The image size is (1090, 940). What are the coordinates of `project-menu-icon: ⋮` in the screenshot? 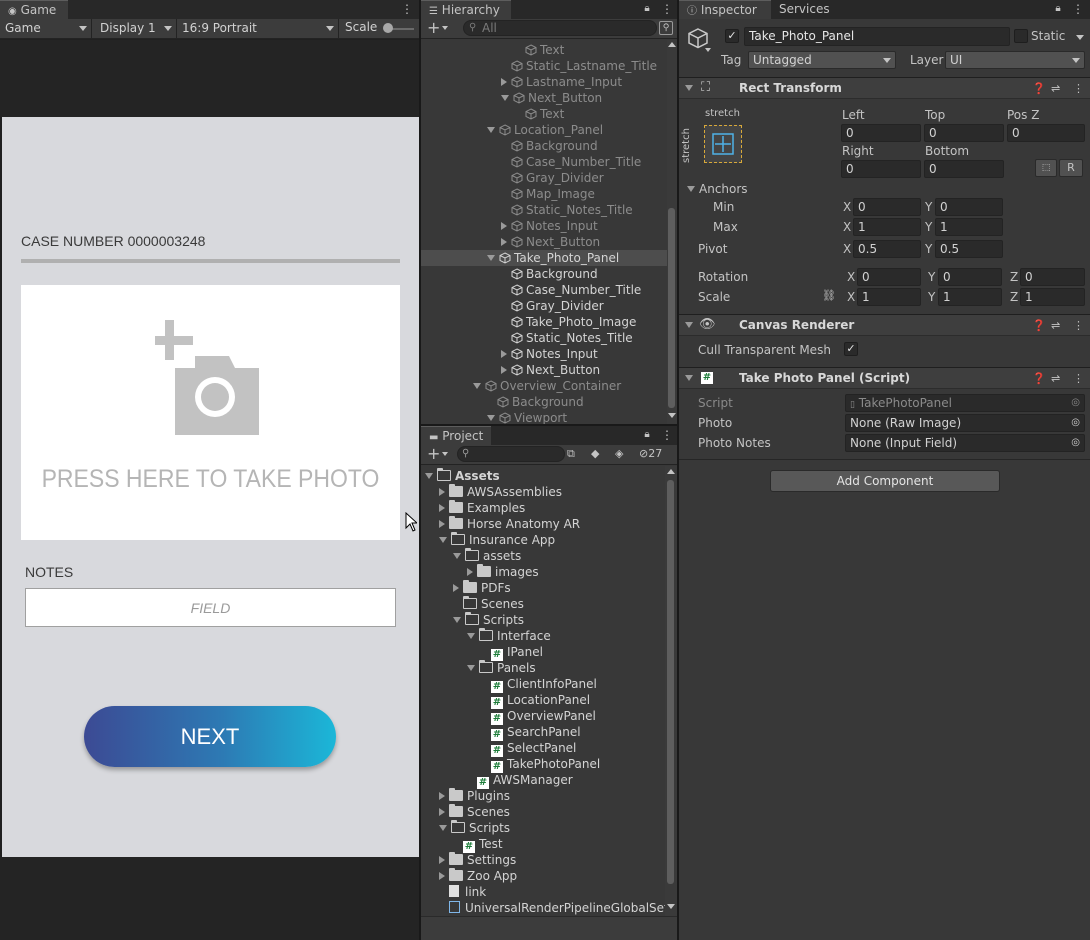 It's located at (667, 435).